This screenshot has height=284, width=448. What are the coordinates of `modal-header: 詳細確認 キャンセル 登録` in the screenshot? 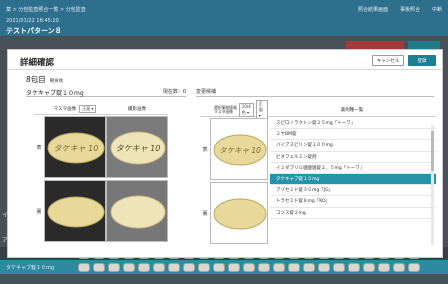 It's located at (225, 60).